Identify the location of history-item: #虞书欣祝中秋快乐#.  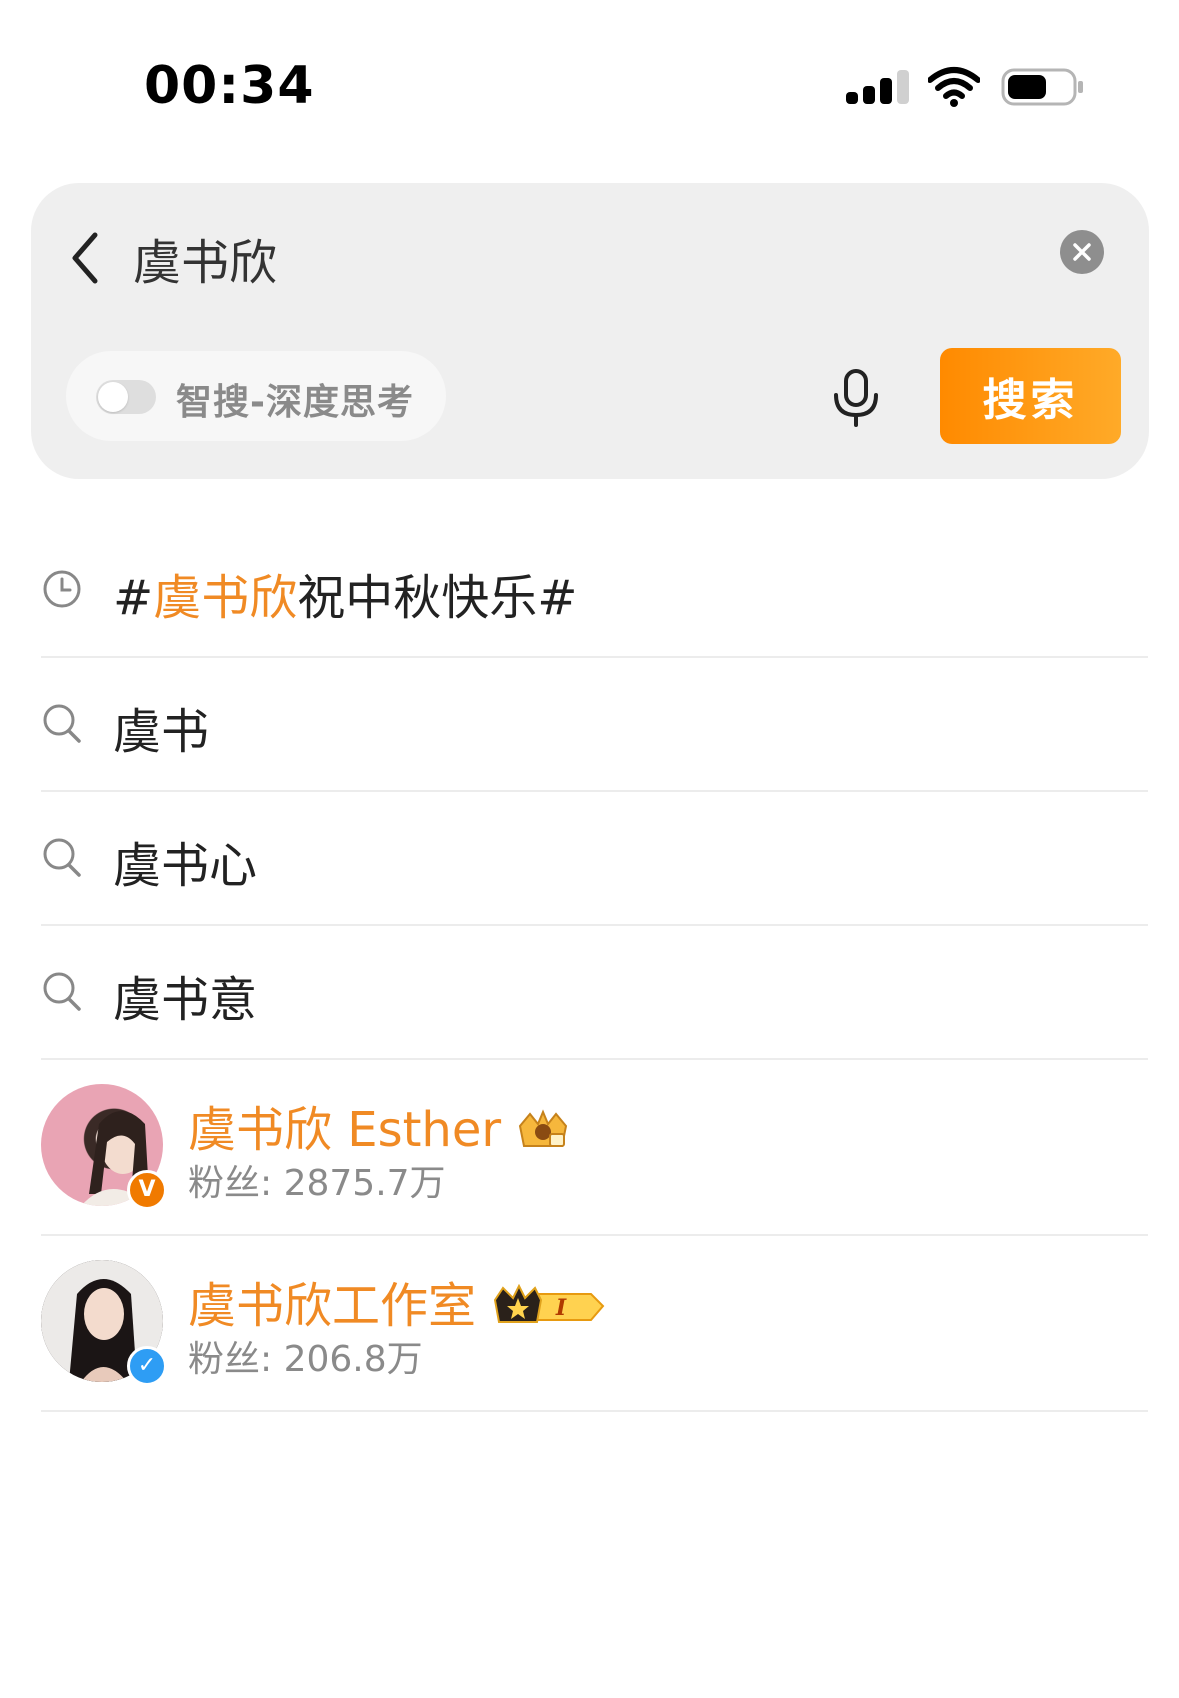
(594, 590).